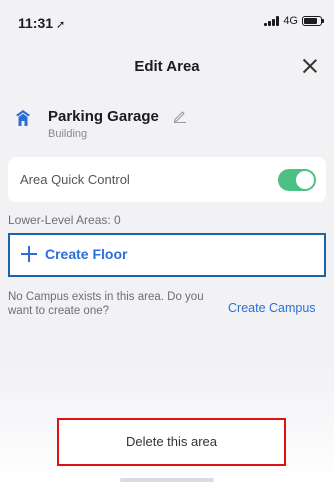  Describe the element at coordinates (305, 180) in the screenshot. I see `toggle-knob` at that location.